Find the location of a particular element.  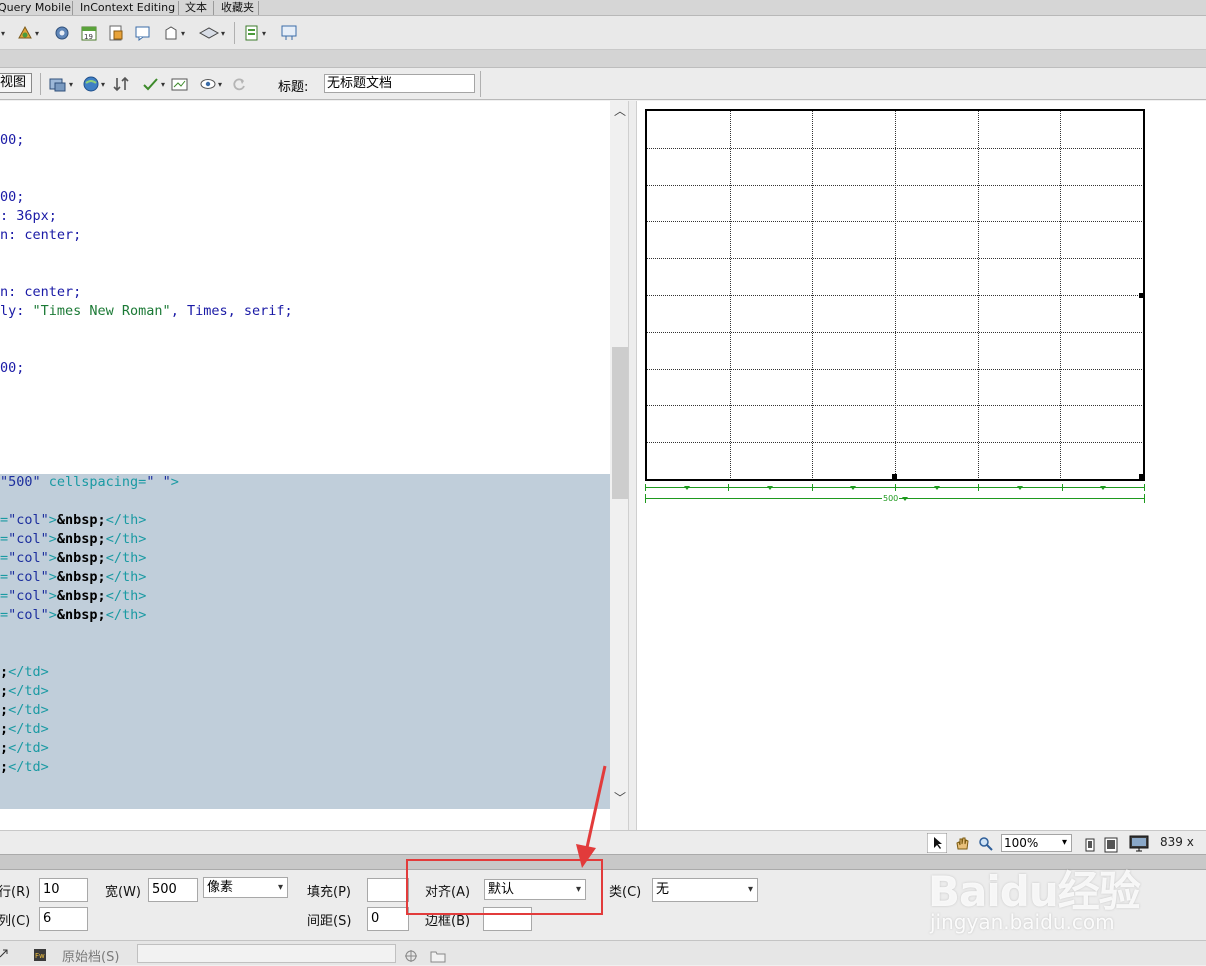

cols-label: 列(C) is located at coordinates (15, 921).